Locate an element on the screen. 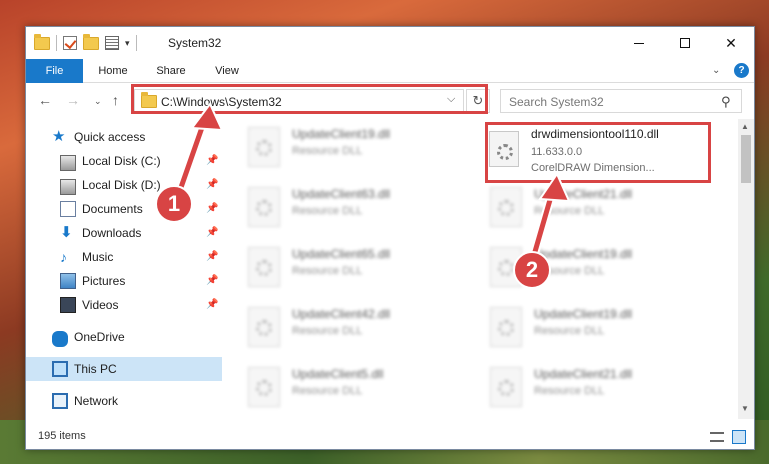 Image resolution: width=769 pixels, height=464 pixels. file-name: UpdateClient5.dll is located at coordinates (338, 374).